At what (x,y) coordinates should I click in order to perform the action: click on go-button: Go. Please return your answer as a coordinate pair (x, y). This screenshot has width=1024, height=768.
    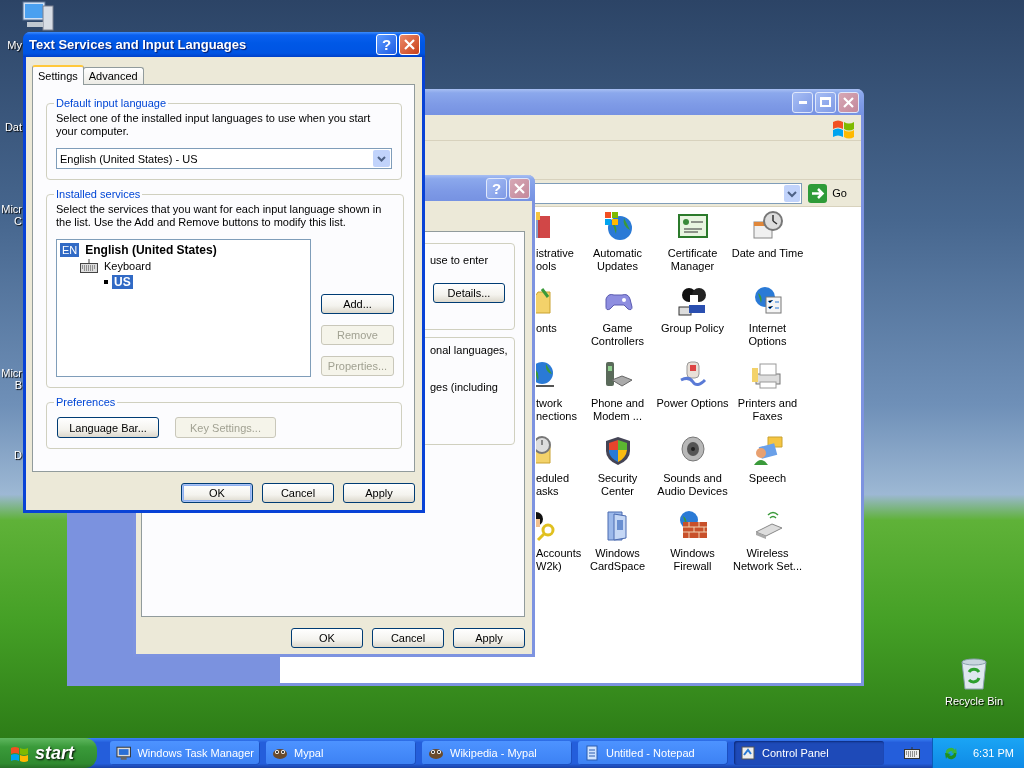
    Looking at the image, I should click on (827, 193).